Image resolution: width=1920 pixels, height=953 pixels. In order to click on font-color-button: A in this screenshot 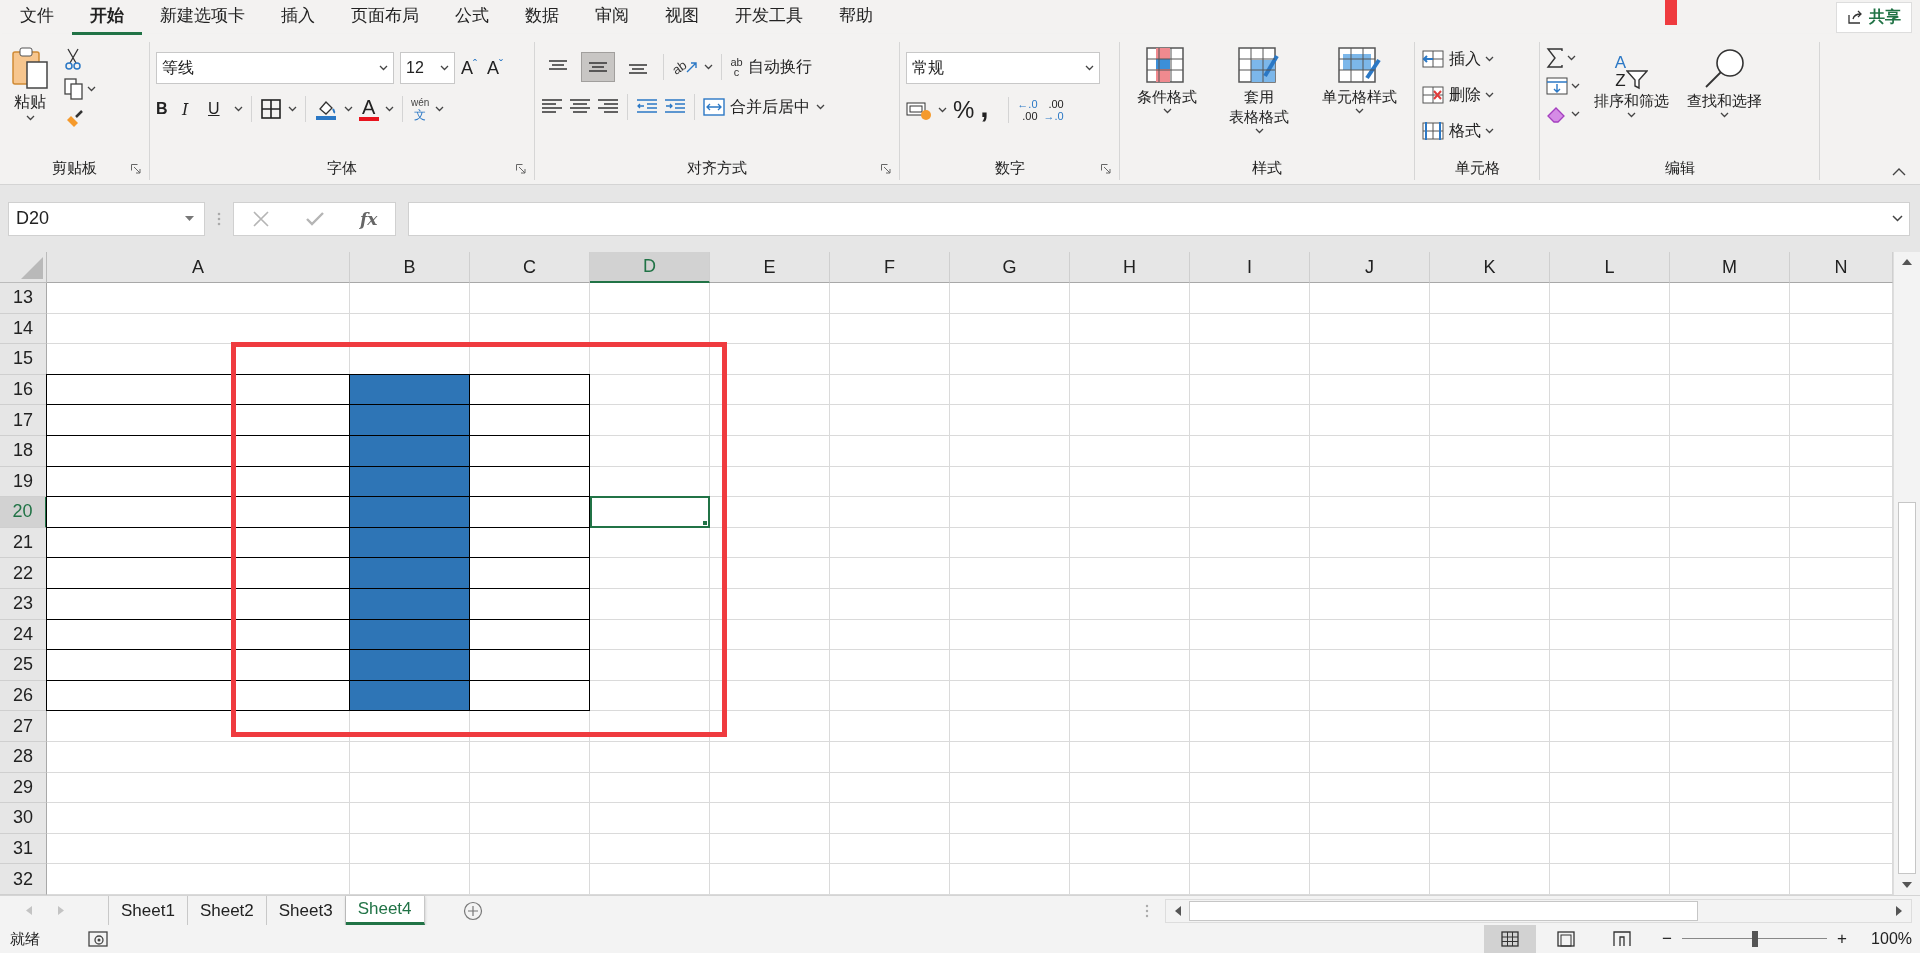, I will do `click(369, 109)`.